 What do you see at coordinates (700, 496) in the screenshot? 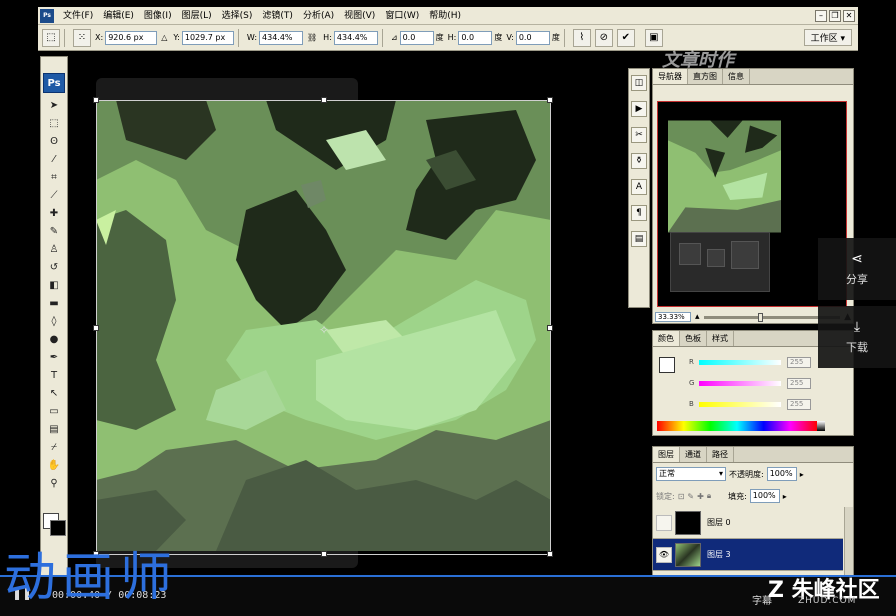
I see `lock-position-icon: ✚` at bounding box center [700, 496].